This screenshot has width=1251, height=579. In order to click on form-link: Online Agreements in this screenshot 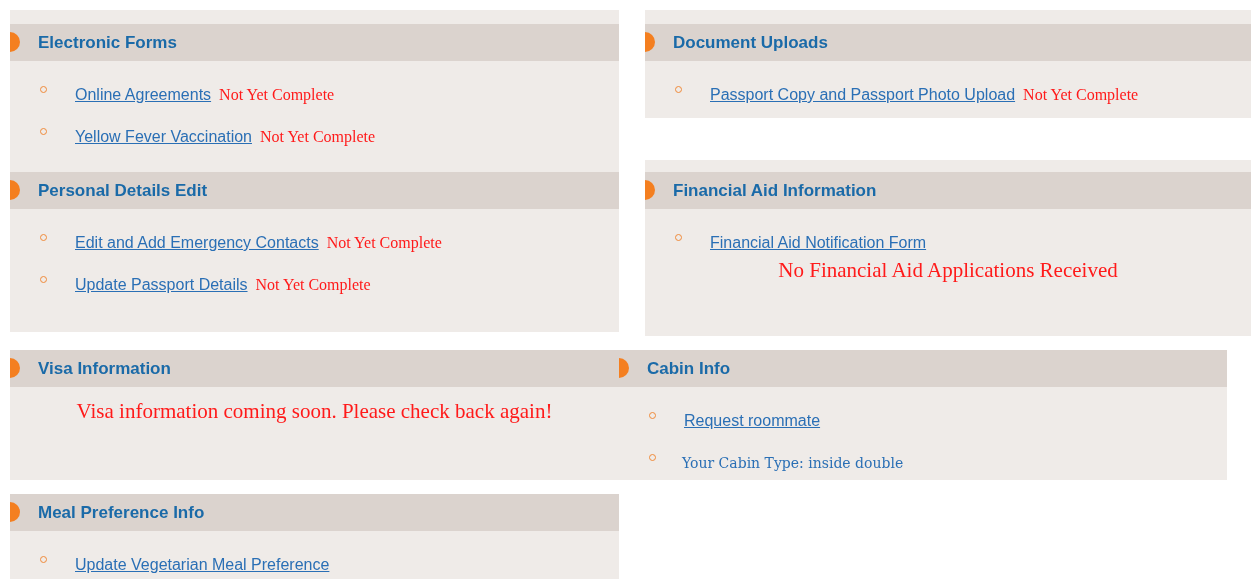, I will do `click(143, 95)`.